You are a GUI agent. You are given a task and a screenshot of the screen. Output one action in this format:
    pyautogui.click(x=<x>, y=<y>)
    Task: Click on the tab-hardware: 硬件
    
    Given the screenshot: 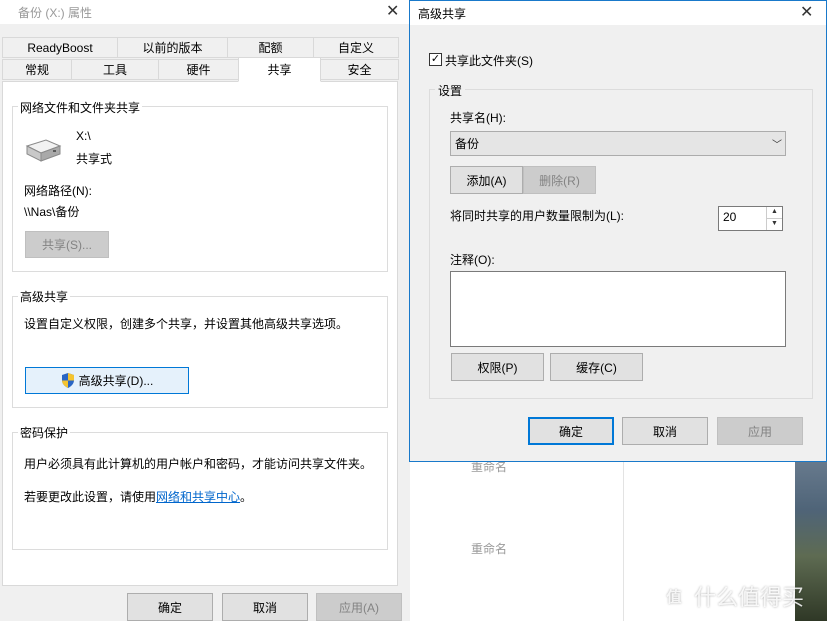 What is the action you would take?
    pyautogui.click(x=198, y=69)
    